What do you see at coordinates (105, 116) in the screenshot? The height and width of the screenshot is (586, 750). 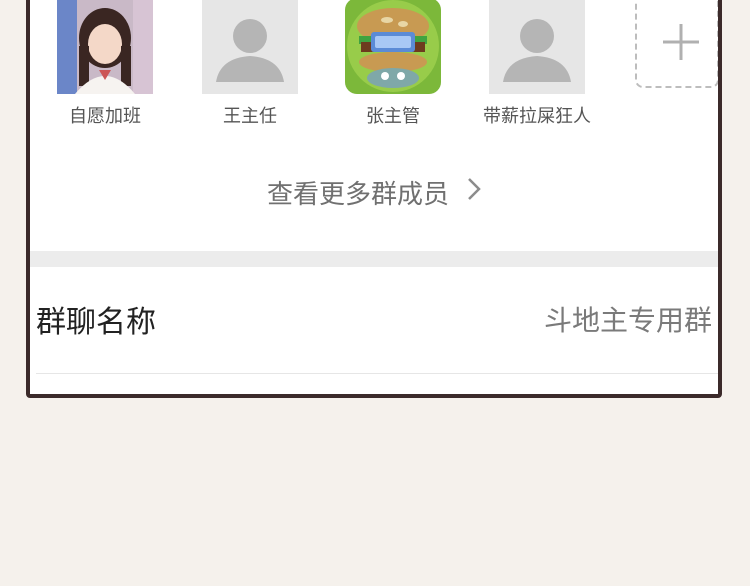 I see `member-name: 自愿加班` at bounding box center [105, 116].